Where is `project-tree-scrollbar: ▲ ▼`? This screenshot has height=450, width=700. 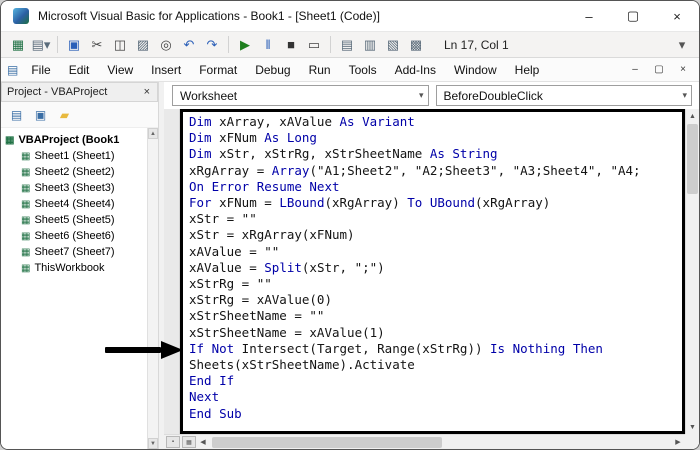
project-tree-scrollbar: ▲ ▼ is located at coordinates (152, 288).